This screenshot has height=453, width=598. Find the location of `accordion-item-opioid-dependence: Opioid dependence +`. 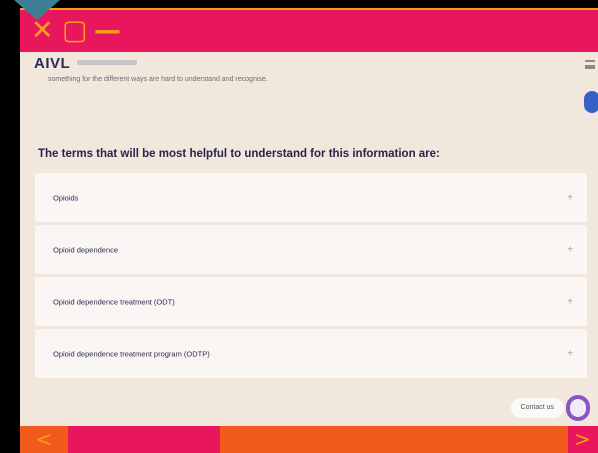

accordion-item-opioid-dependence: Opioid dependence + is located at coordinates (311, 249).